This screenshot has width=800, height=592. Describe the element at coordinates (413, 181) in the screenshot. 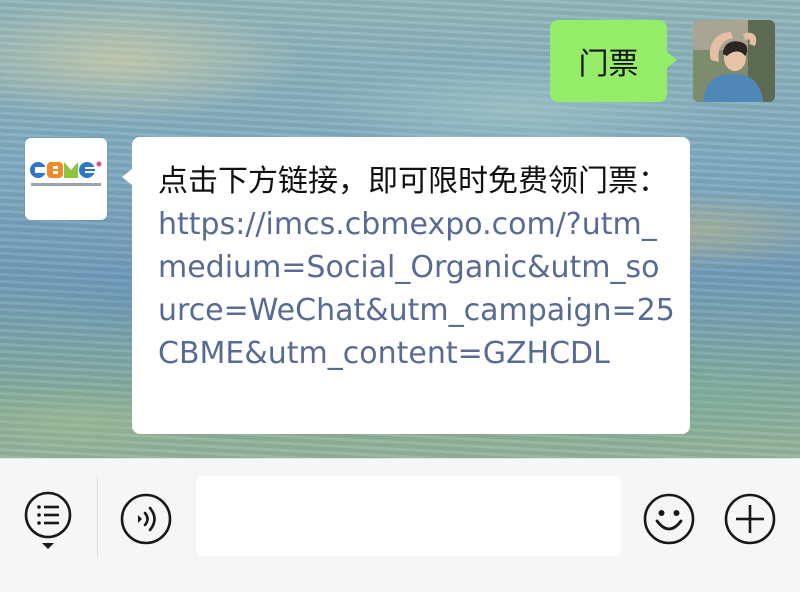

I see `incoming-message-text: 点击下方链接，即可限时免费领门票：` at that location.